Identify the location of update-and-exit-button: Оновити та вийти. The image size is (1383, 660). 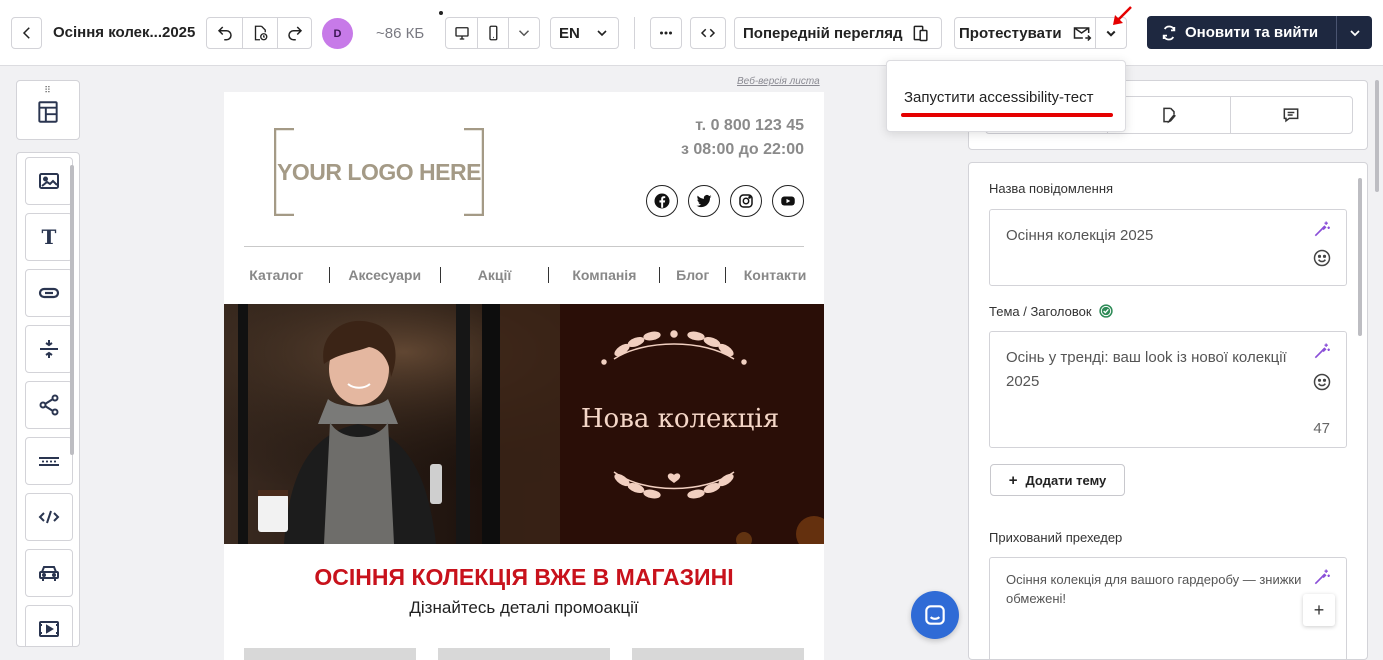
(1241, 32).